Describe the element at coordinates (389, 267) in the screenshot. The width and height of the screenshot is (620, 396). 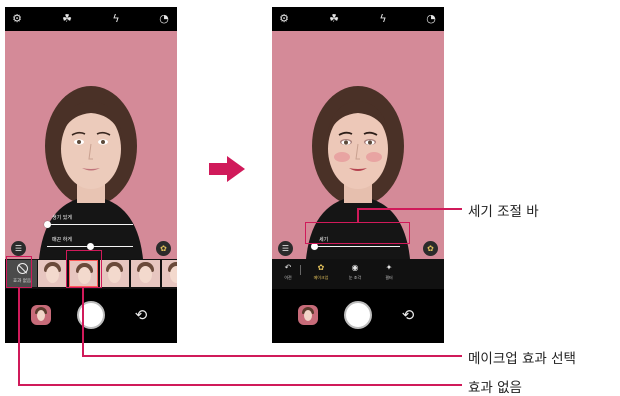
I see `filter-menu-icon: ✦` at that location.